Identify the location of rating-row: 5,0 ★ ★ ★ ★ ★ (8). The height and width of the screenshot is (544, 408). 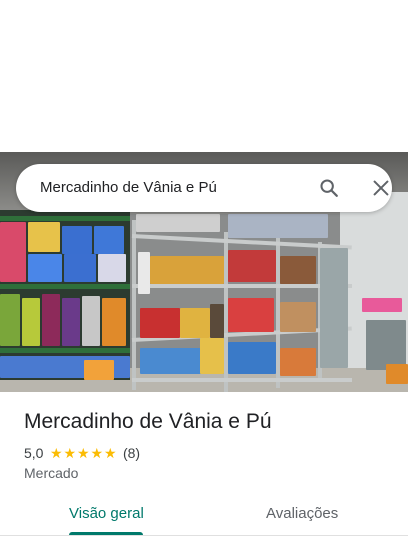
(82, 453).